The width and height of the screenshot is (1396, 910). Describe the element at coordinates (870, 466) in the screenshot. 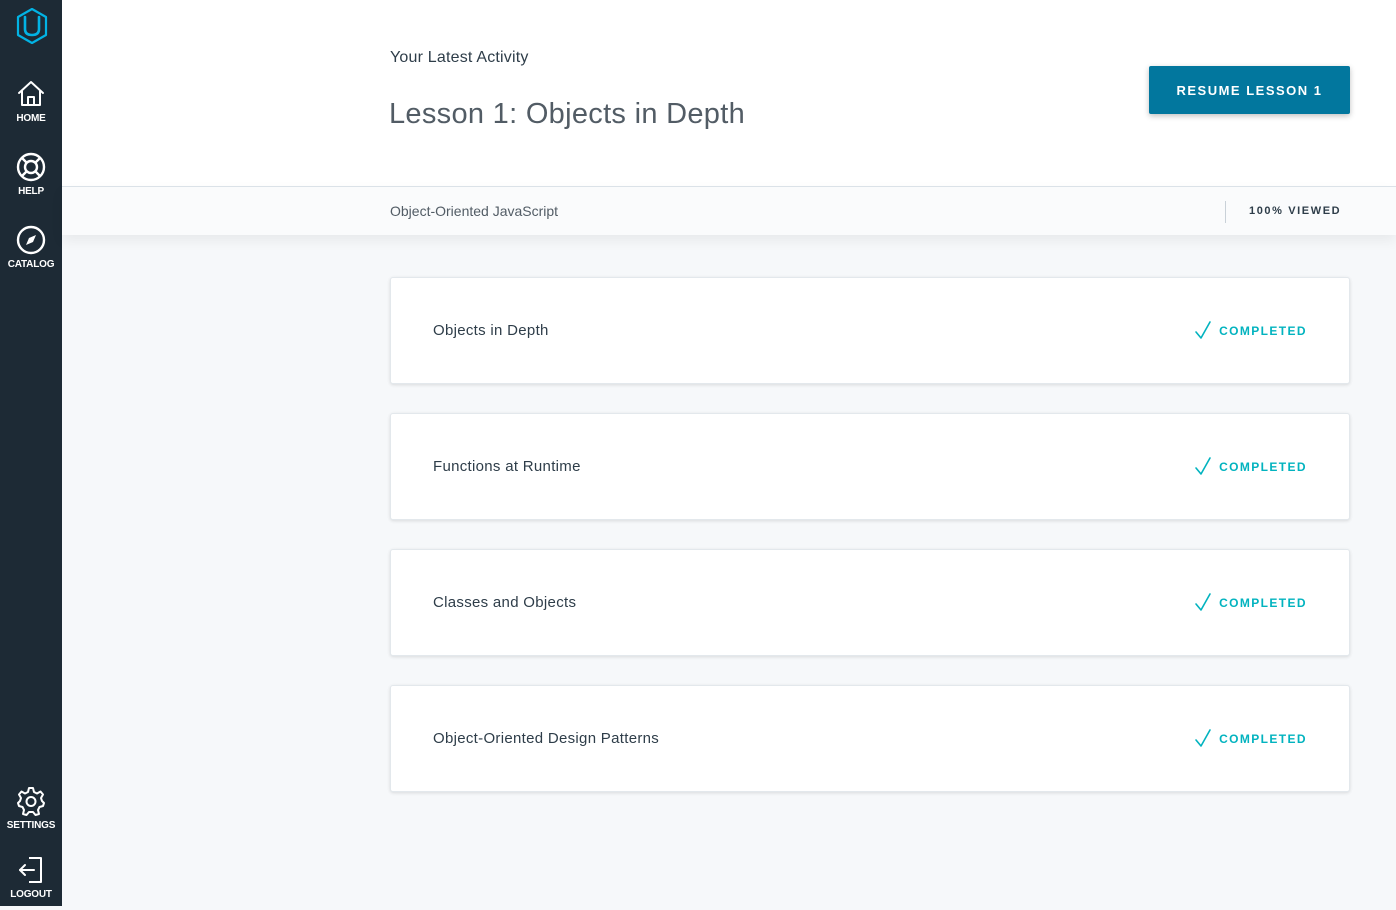

I see `concept-card: Functions at Runtime COMPLETED` at that location.